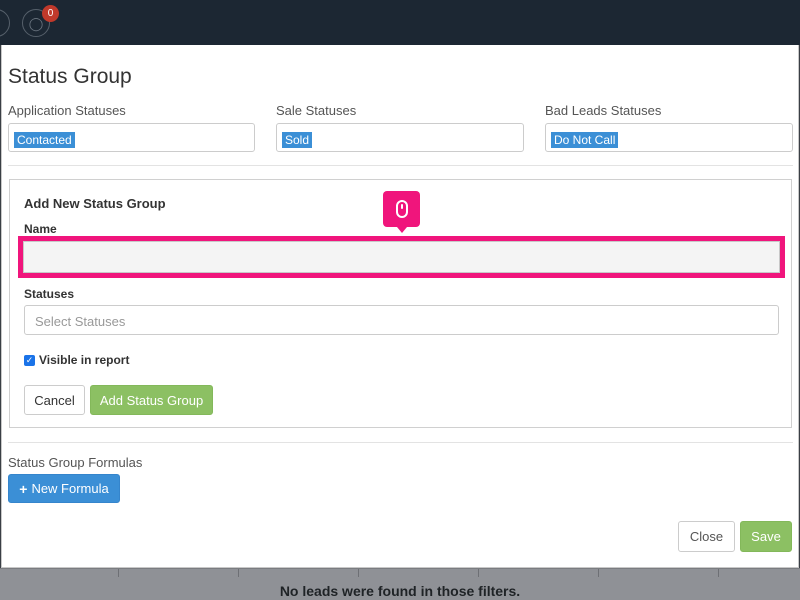 Image resolution: width=800 pixels, height=600 pixels. I want to click on bad-leads-statuses-select: Do Not Call, so click(669, 137).